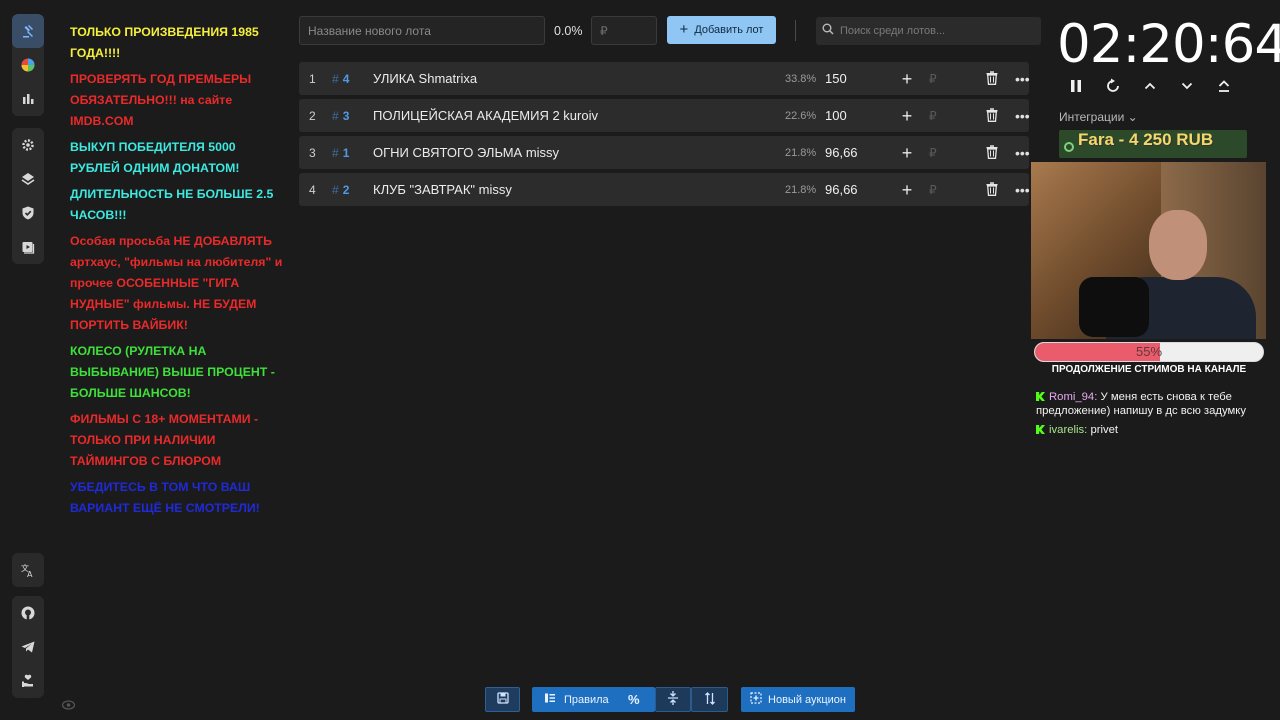 The height and width of the screenshot is (720, 1280). What do you see at coordinates (28, 647) in the screenshot?
I see `telegram-icon` at bounding box center [28, 647].